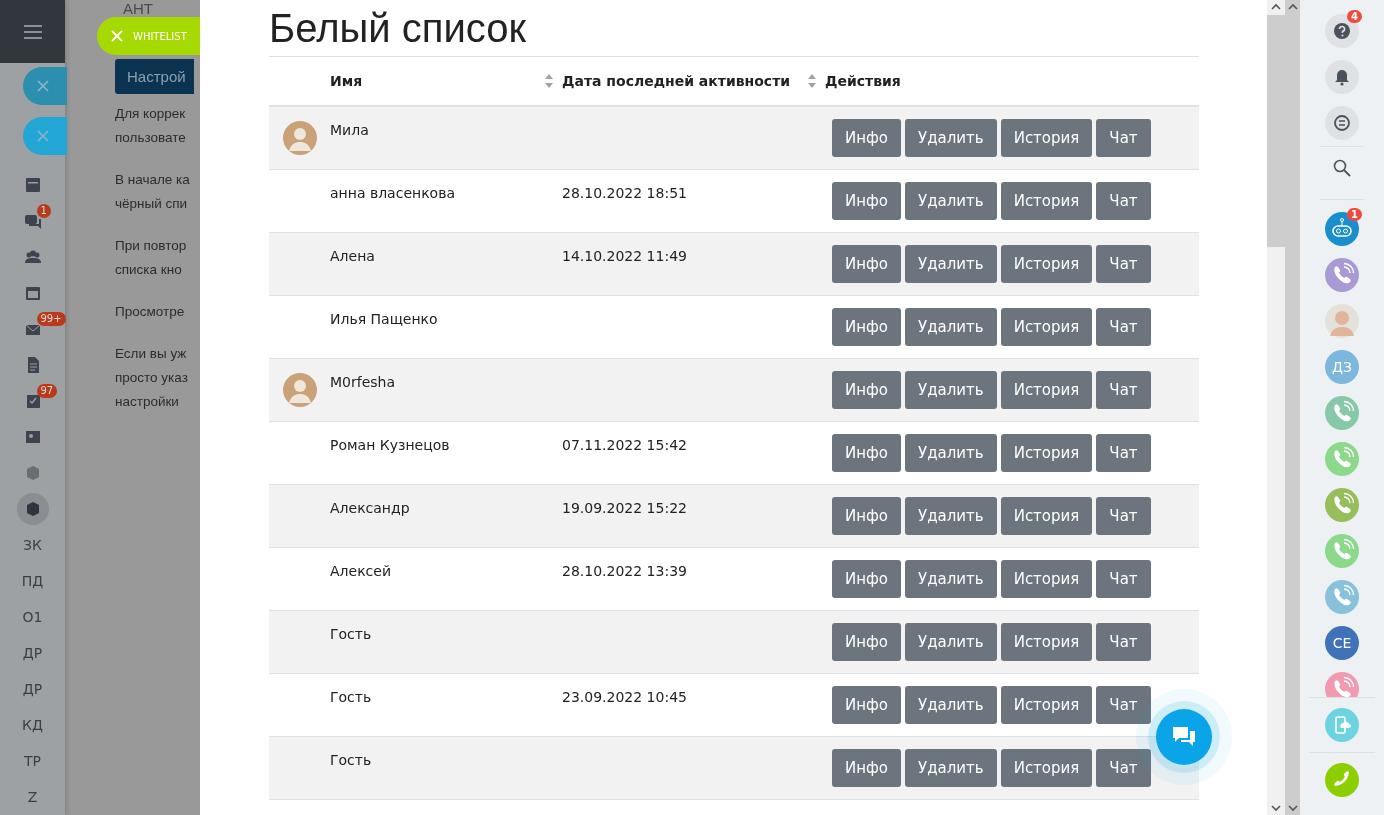 The width and height of the screenshot is (1384, 815). Describe the element at coordinates (349, 130) in the screenshot. I see `user-name: Мила` at that location.